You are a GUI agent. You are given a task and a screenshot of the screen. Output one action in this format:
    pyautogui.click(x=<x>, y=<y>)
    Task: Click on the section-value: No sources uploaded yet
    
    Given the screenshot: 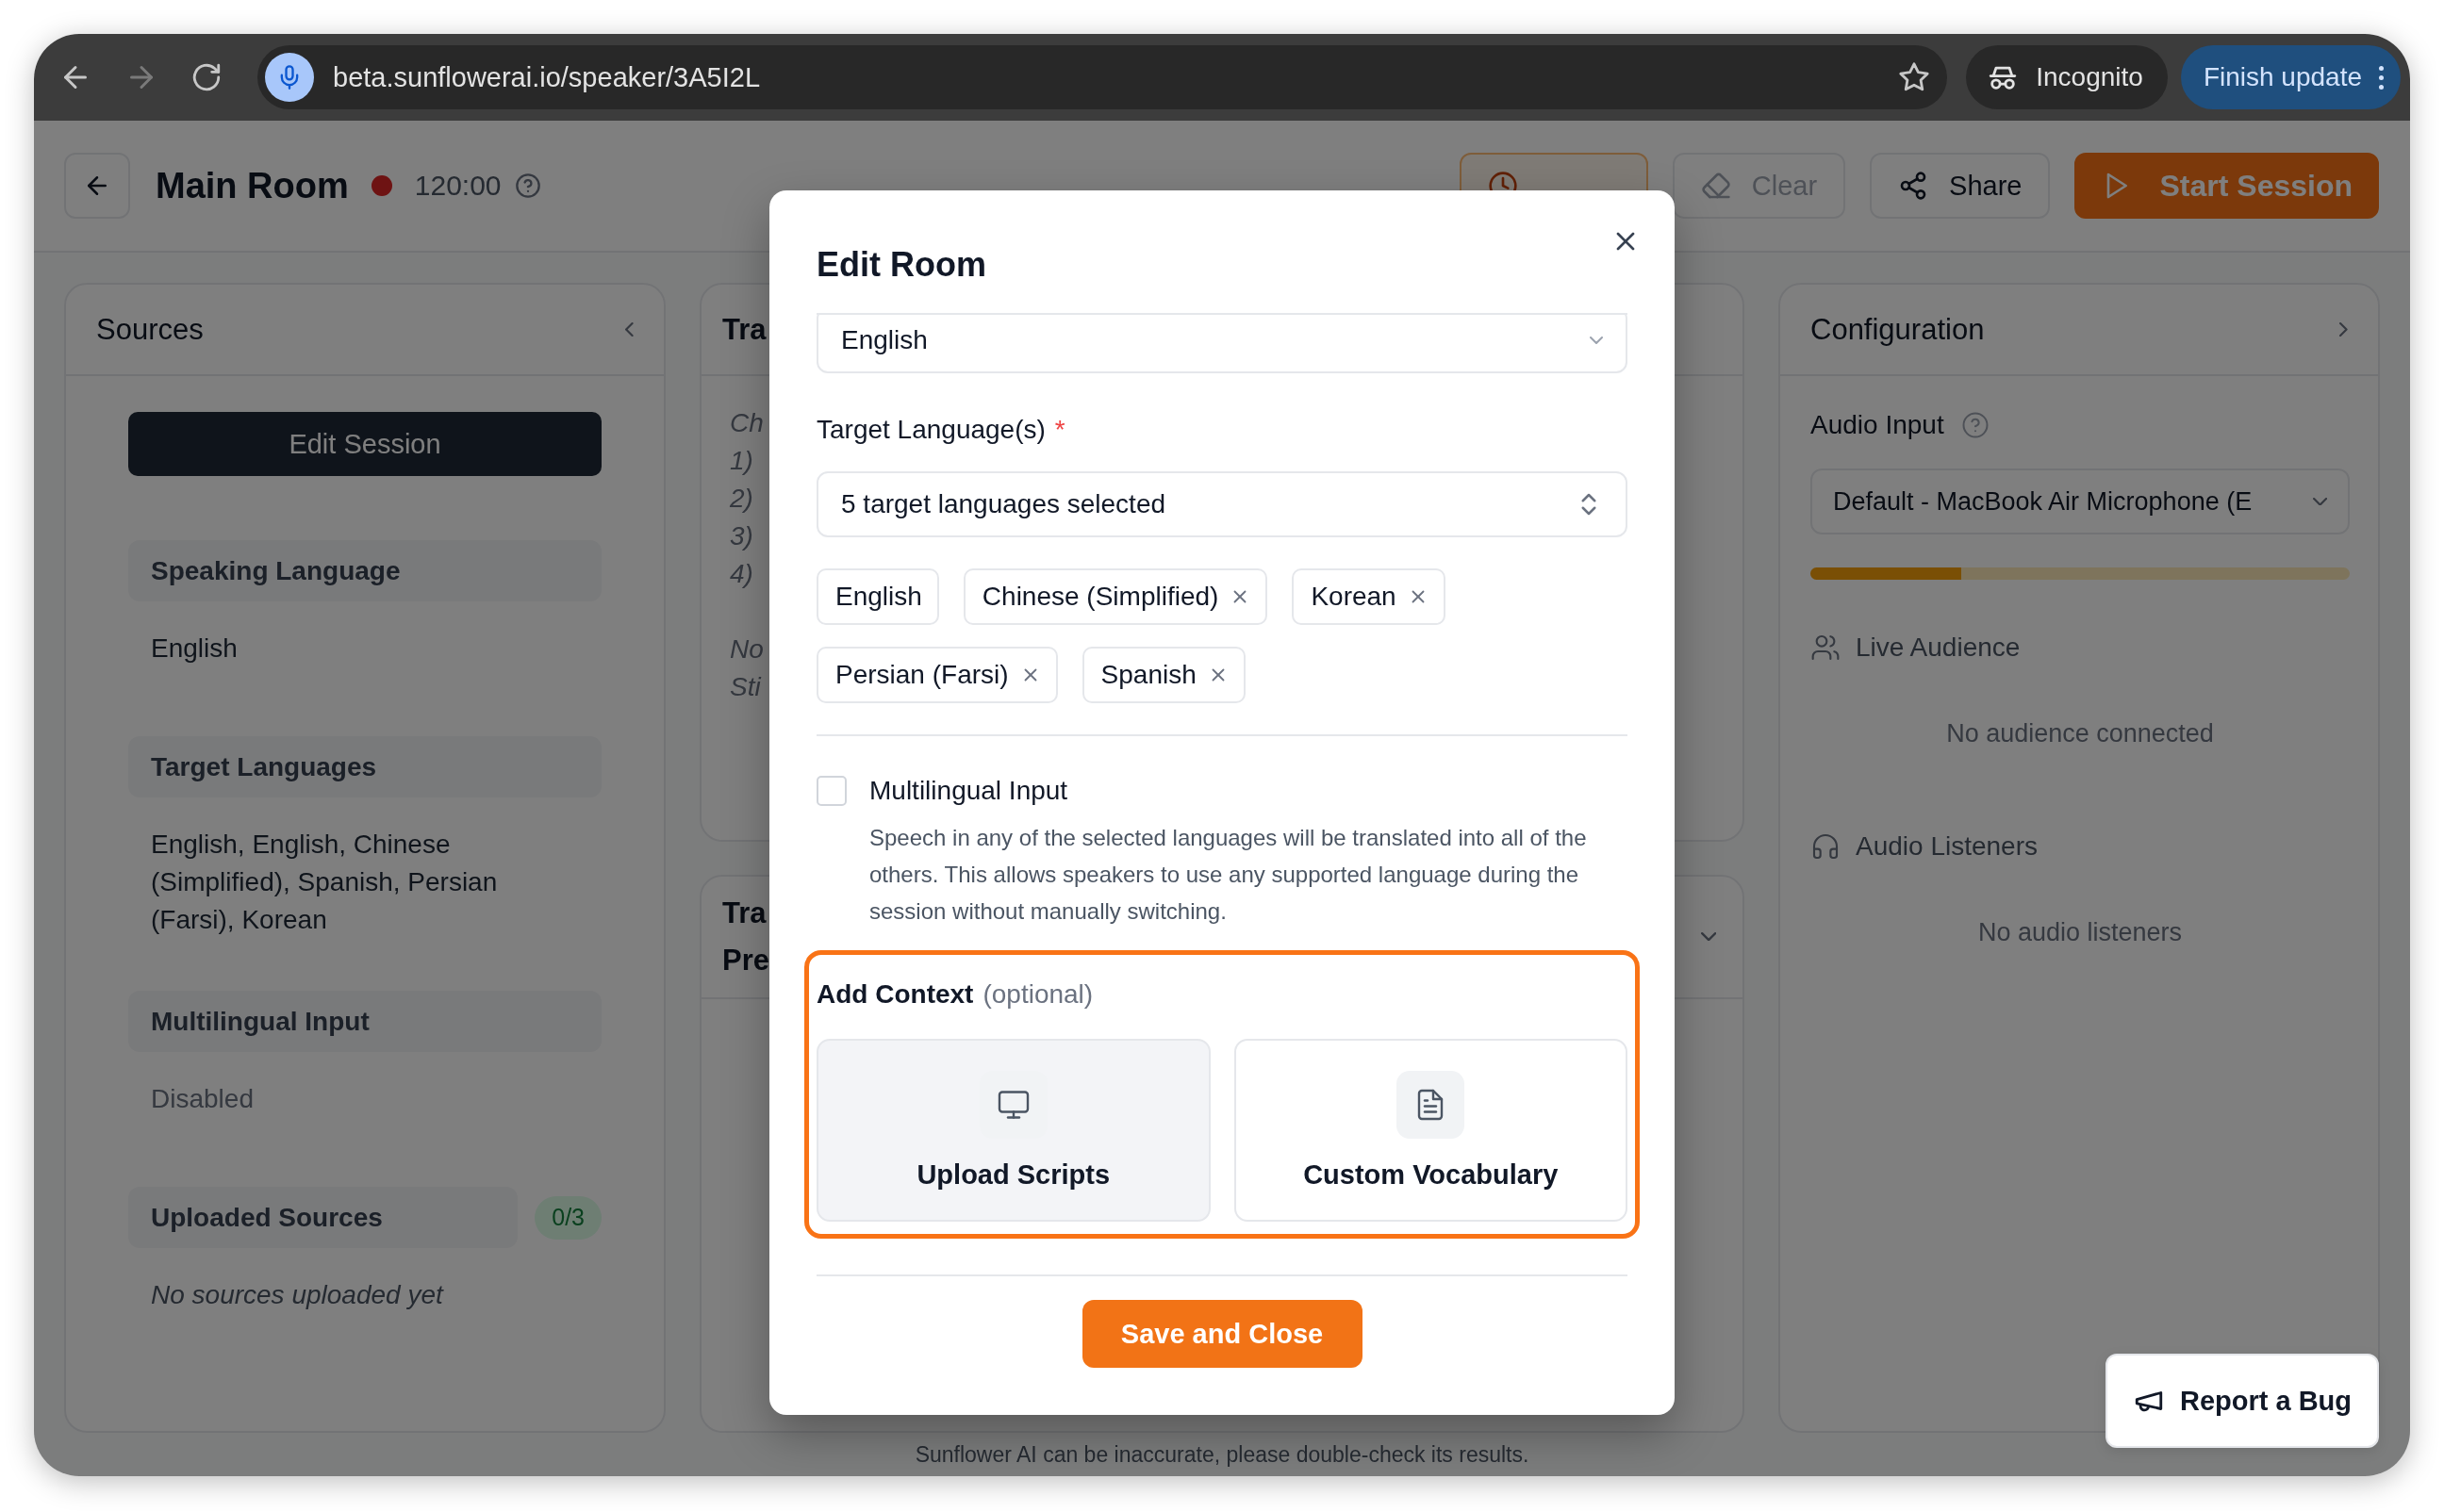 What is the action you would take?
    pyautogui.click(x=297, y=1295)
    